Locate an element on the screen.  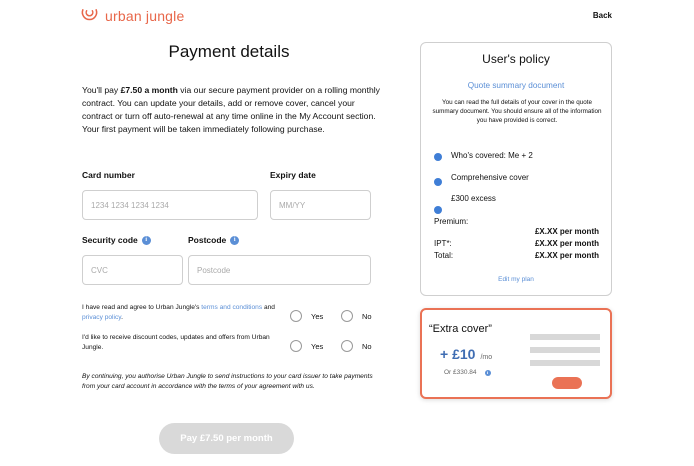
terms-yes-radio is located at coordinates (296, 316).